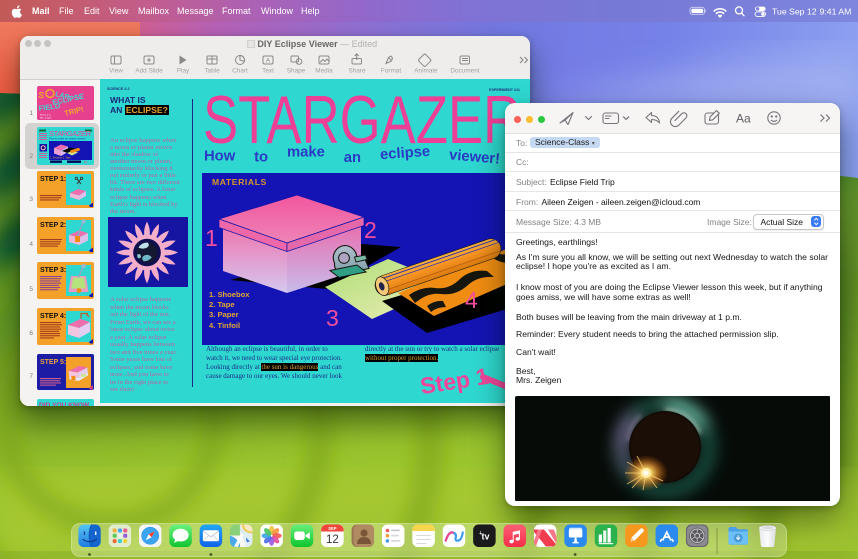 This screenshot has width=858, height=559. What do you see at coordinates (53, 225) in the screenshot?
I see `svg-text: STEP 2:` at bounding box center [53, 225].